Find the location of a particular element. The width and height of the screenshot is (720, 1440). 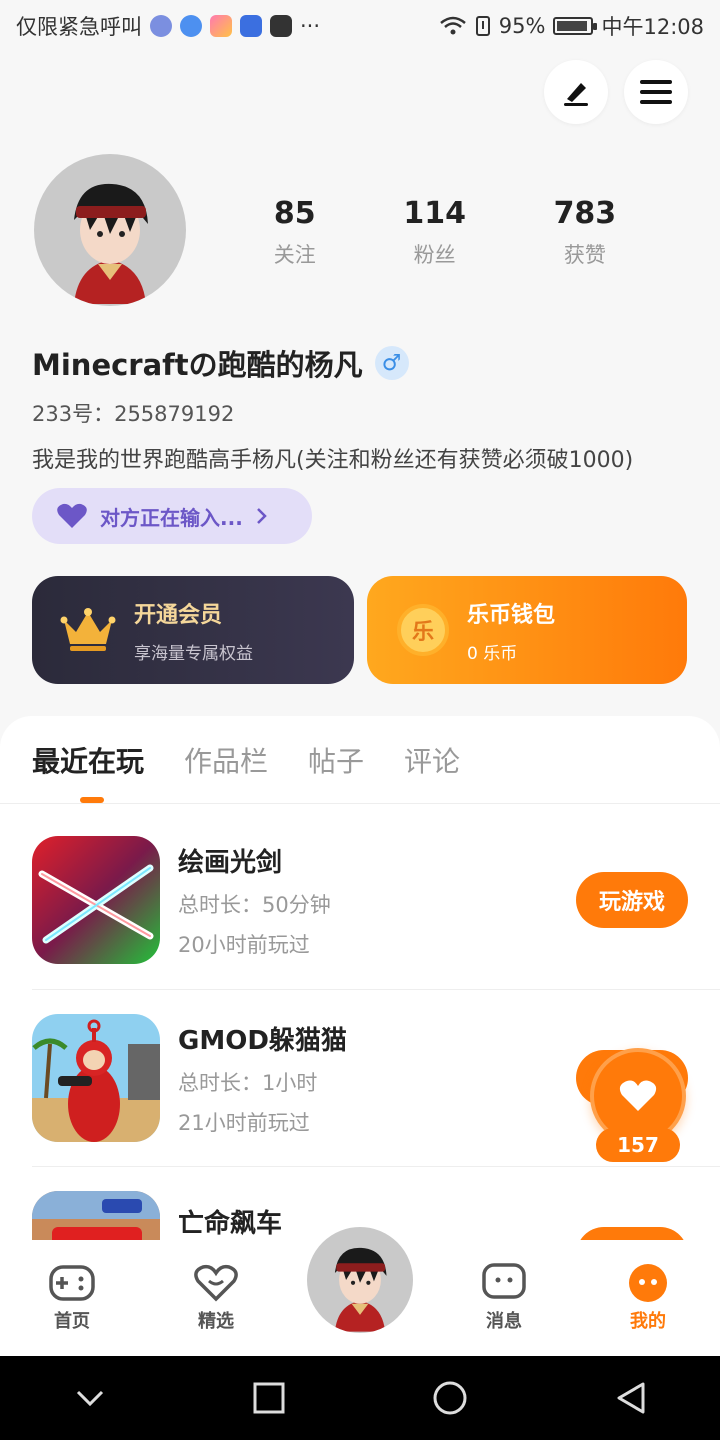

tab-comments: 评论 is located at coordinates (432, 760).